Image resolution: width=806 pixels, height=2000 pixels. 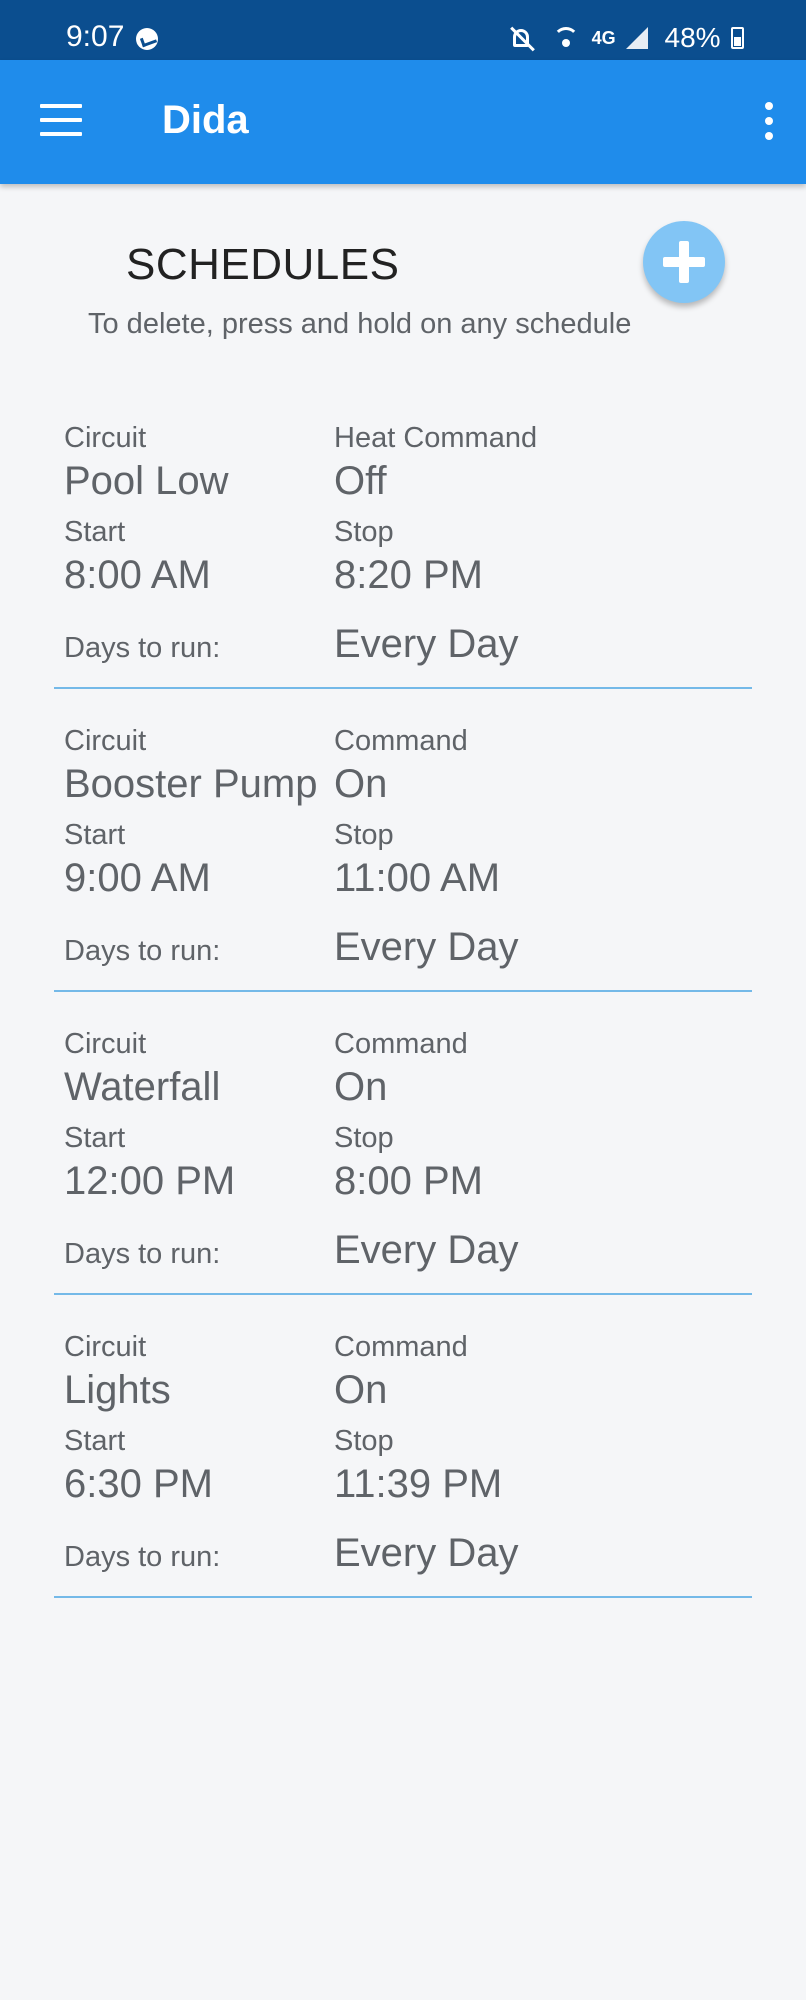 I want to click on plus-icon, so click(x=684, y=262).